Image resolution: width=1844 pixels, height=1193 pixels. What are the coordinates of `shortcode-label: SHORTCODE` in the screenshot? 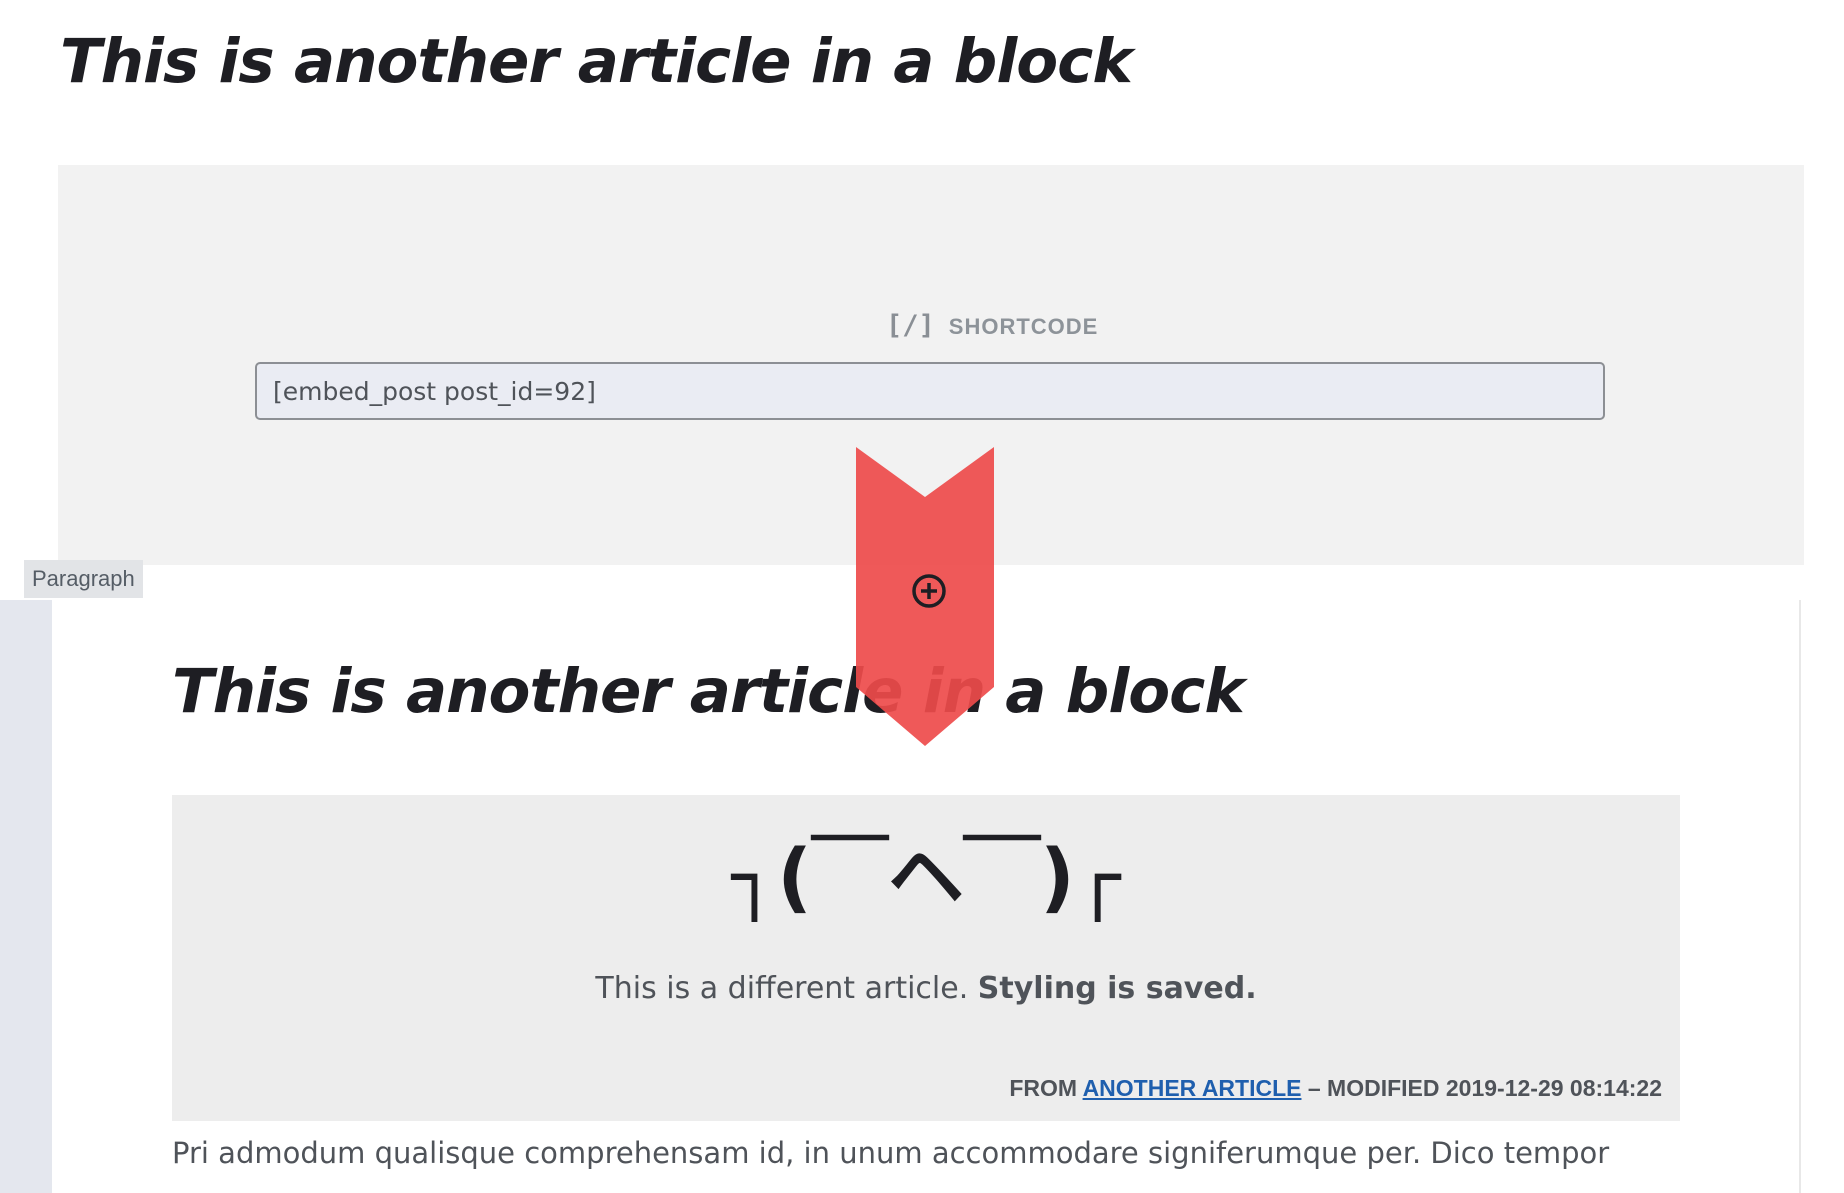 It's located at (1023, 326).